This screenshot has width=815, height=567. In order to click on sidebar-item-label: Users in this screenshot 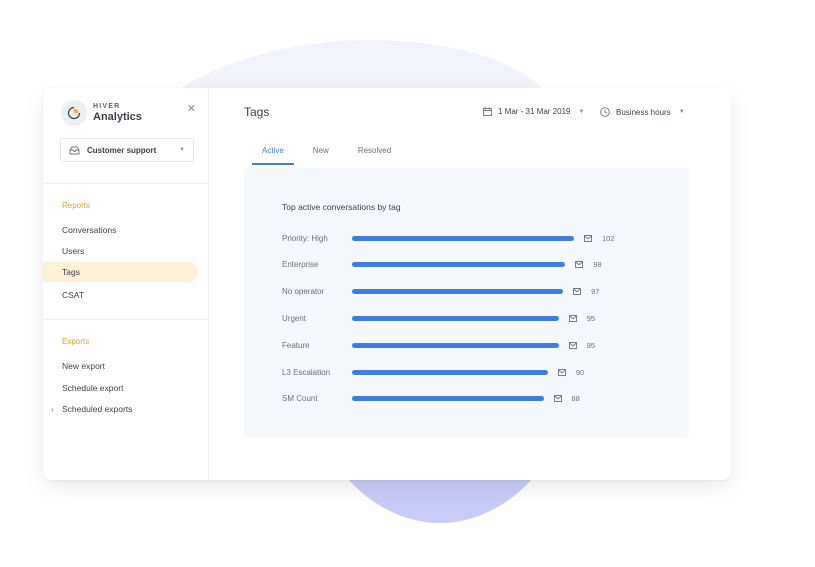, I will do `click(73, 251)`.